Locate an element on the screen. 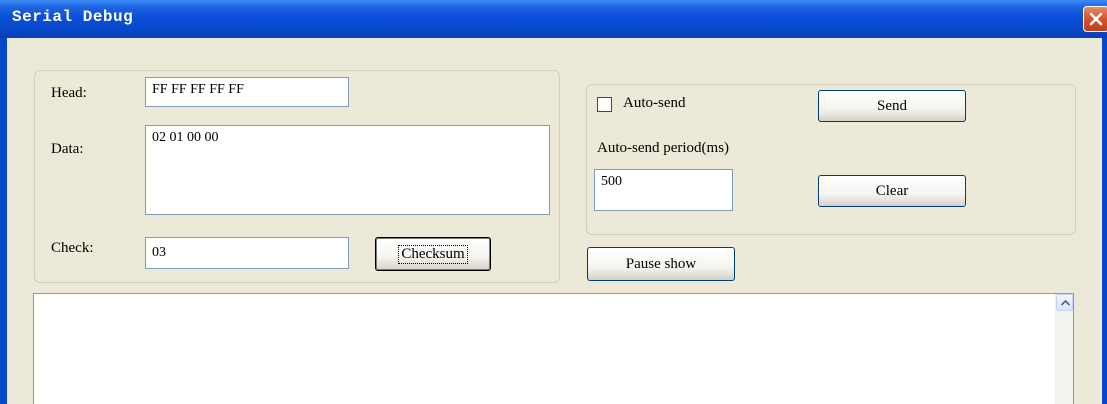  vertical-scrollbar is located at coordinates (1064, 349).